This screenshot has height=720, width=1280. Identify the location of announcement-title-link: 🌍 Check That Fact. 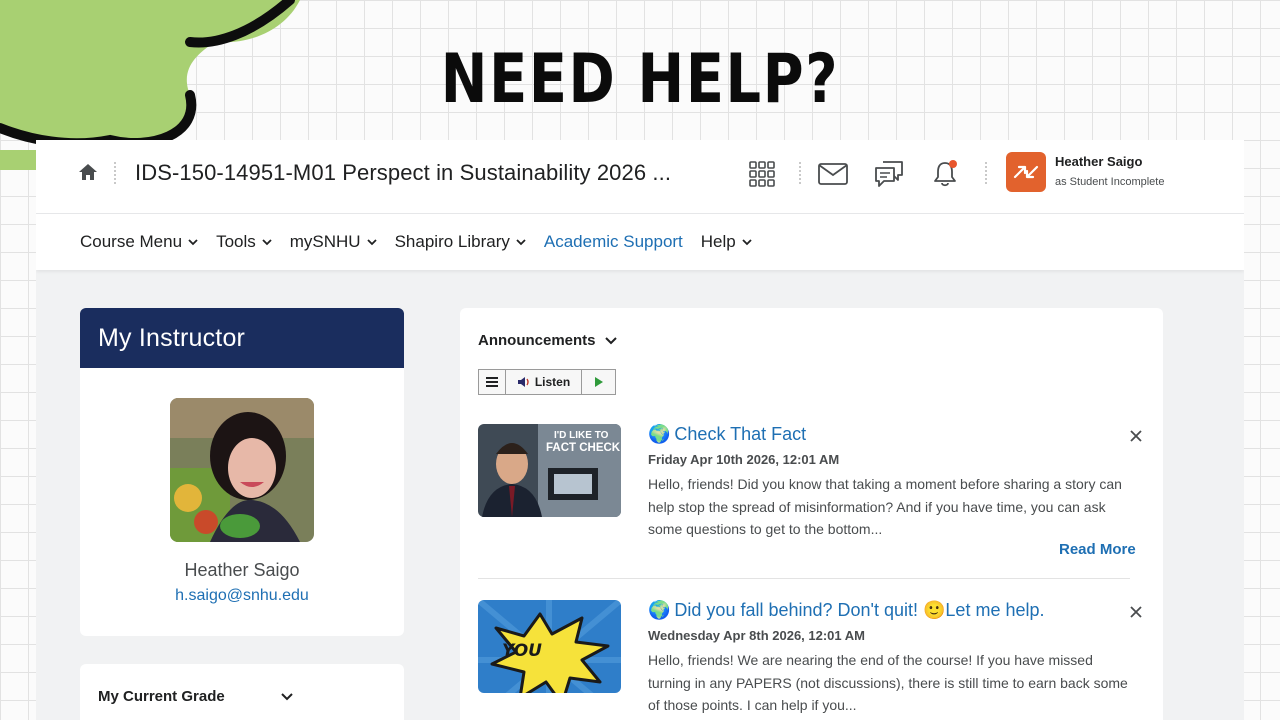
(727, 434).